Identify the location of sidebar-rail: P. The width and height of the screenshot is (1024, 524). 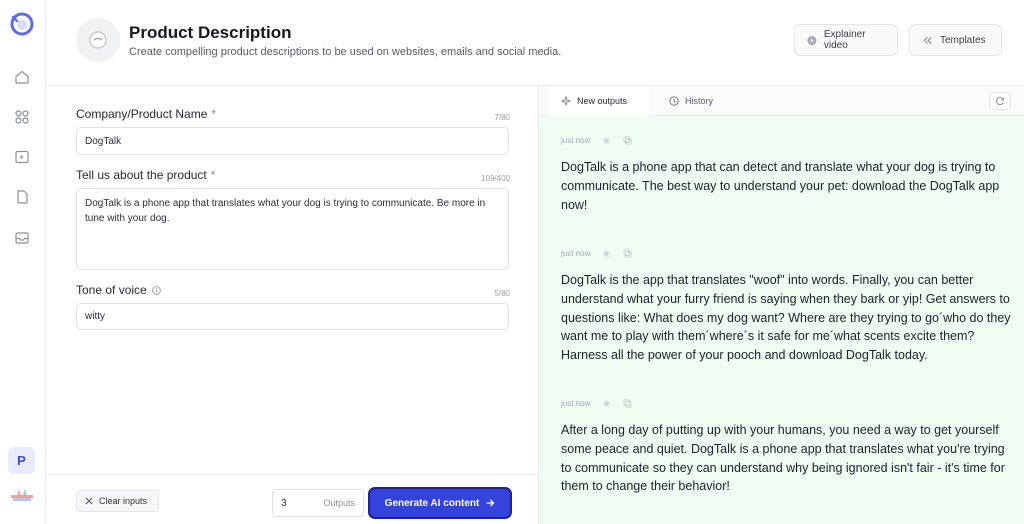
(23, 262).